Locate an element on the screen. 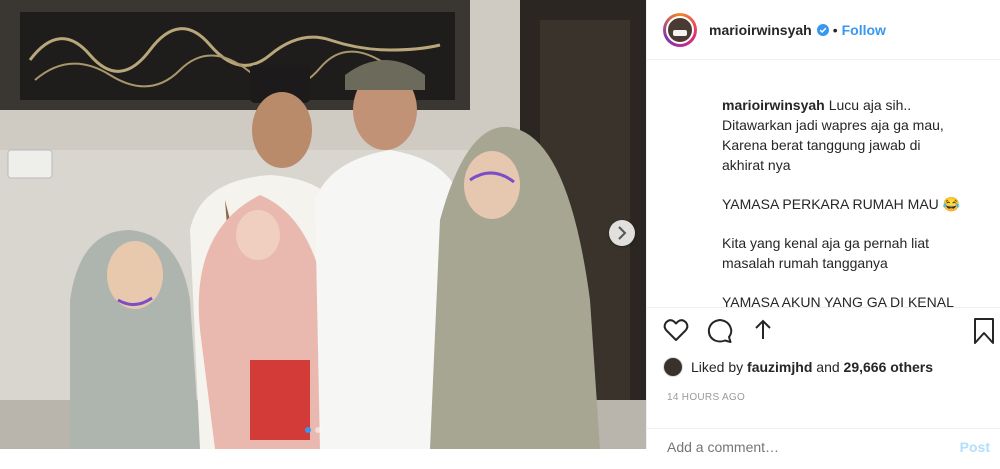 The width and height of the screenshot is (1000, 469). caption-username: marioirwinsyah is located at coordinates (773, 105).